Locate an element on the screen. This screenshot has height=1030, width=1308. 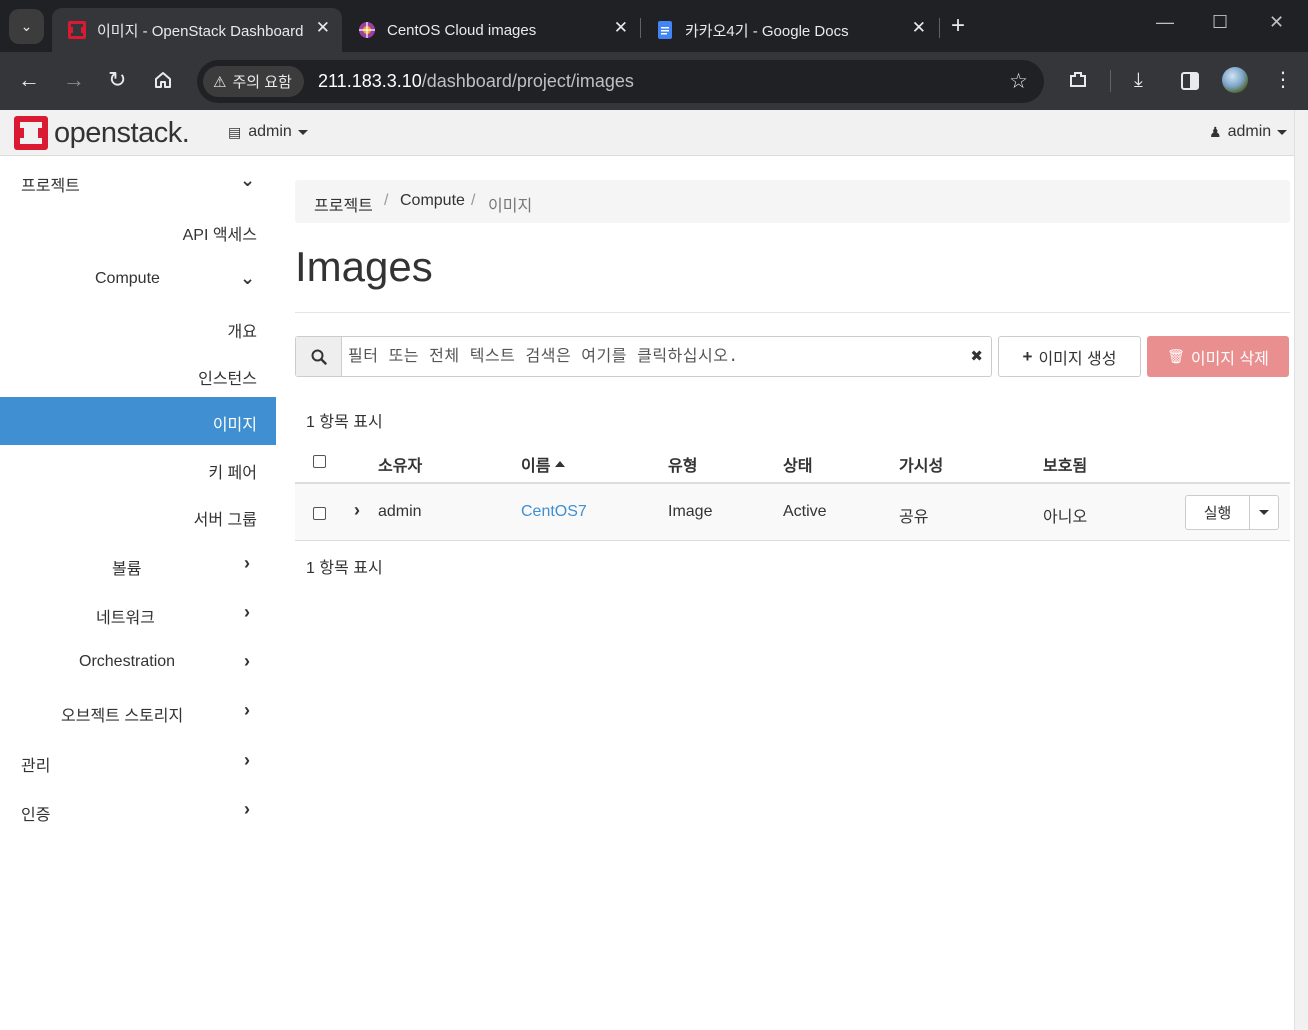
sort-ascending-icon is located at coordinates (560, 464).